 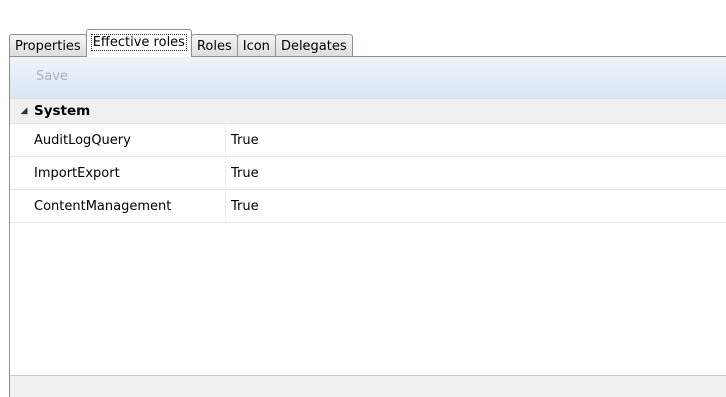 I want to click on save-button: Save, so click(x=52, y=76).